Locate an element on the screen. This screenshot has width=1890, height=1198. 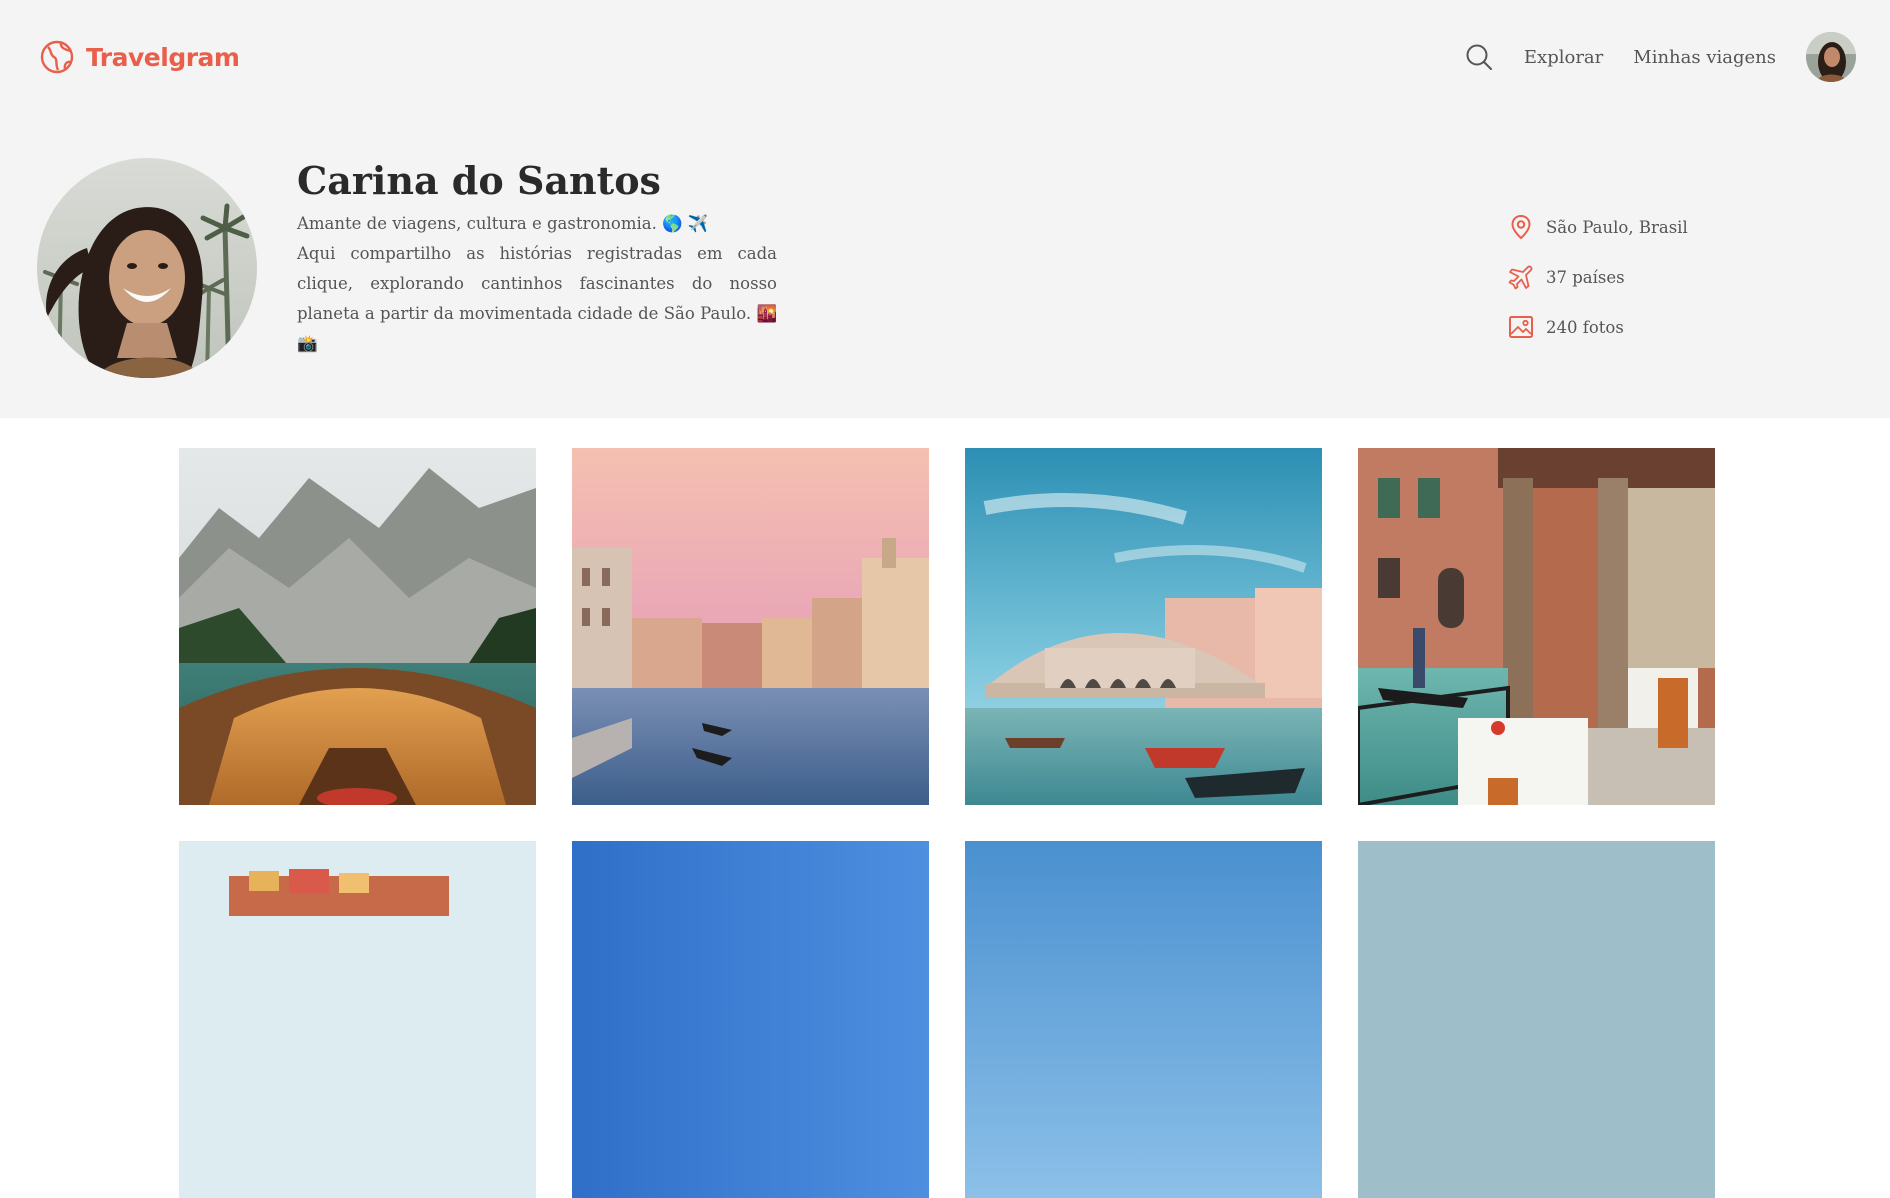
stat-countries: 37 países is located at coordinates (1598, 277).